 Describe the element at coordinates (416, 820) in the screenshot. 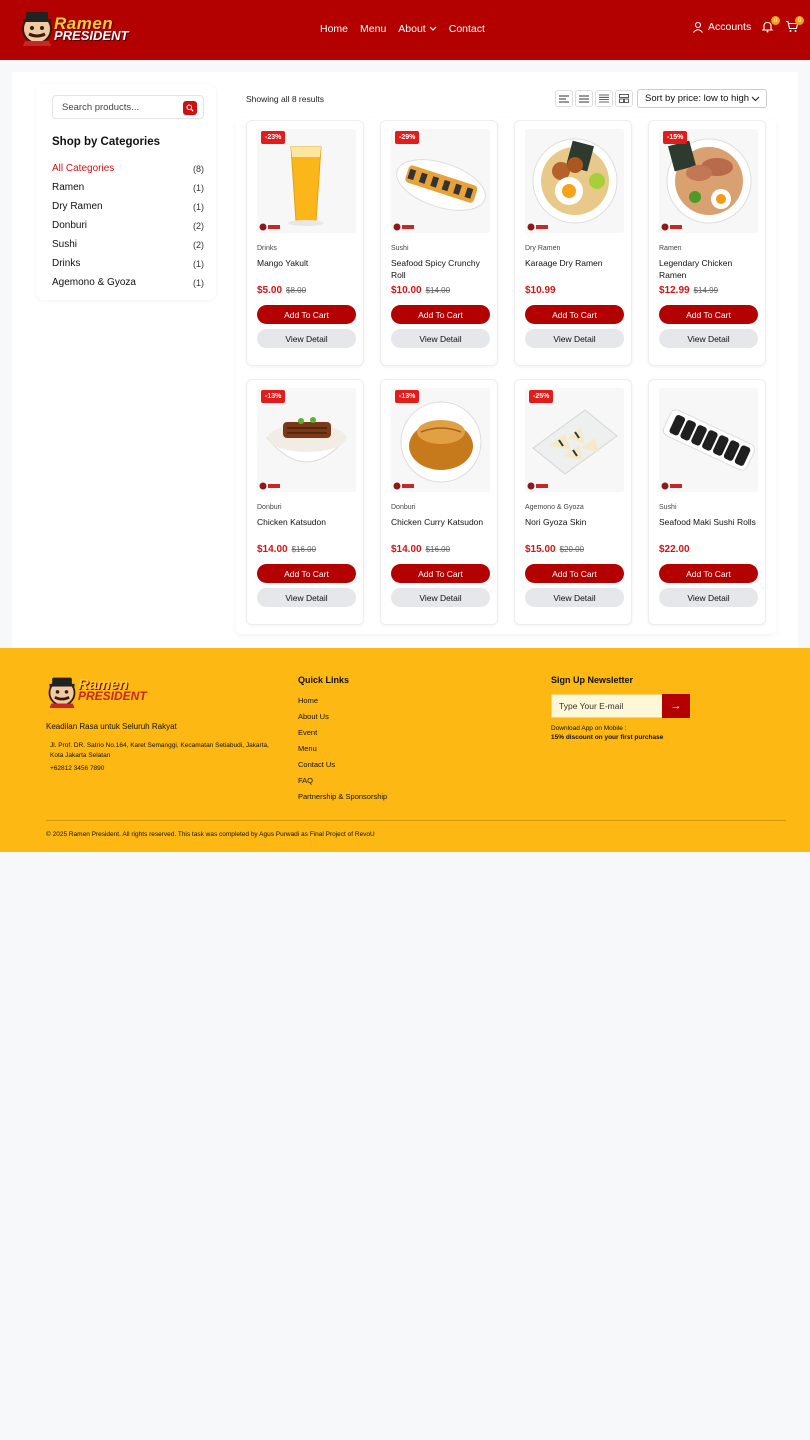

I see `footer-divider` at that location.